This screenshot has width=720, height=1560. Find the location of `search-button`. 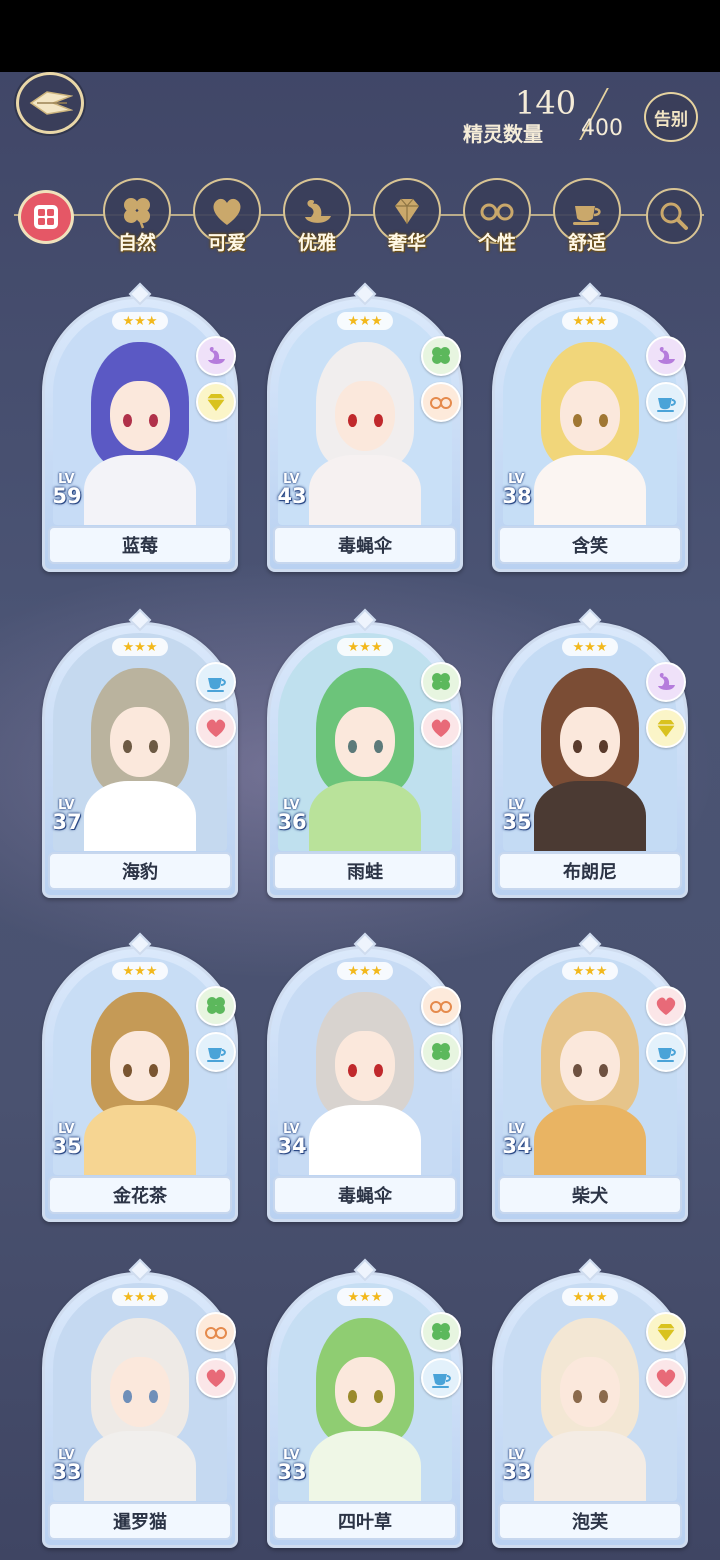

search-button is located at coordinates (674, 216).